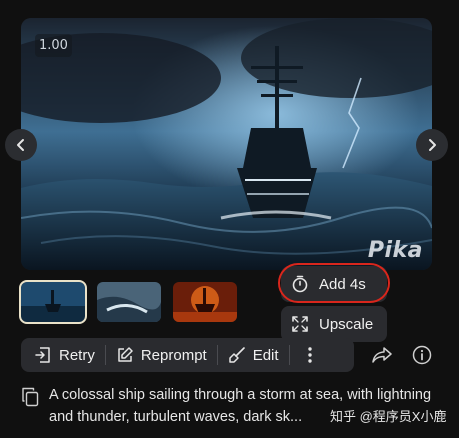 This screenshot has width=459, height=438. I want to click on reprompt-label: Reprompt, so click(173, 355).